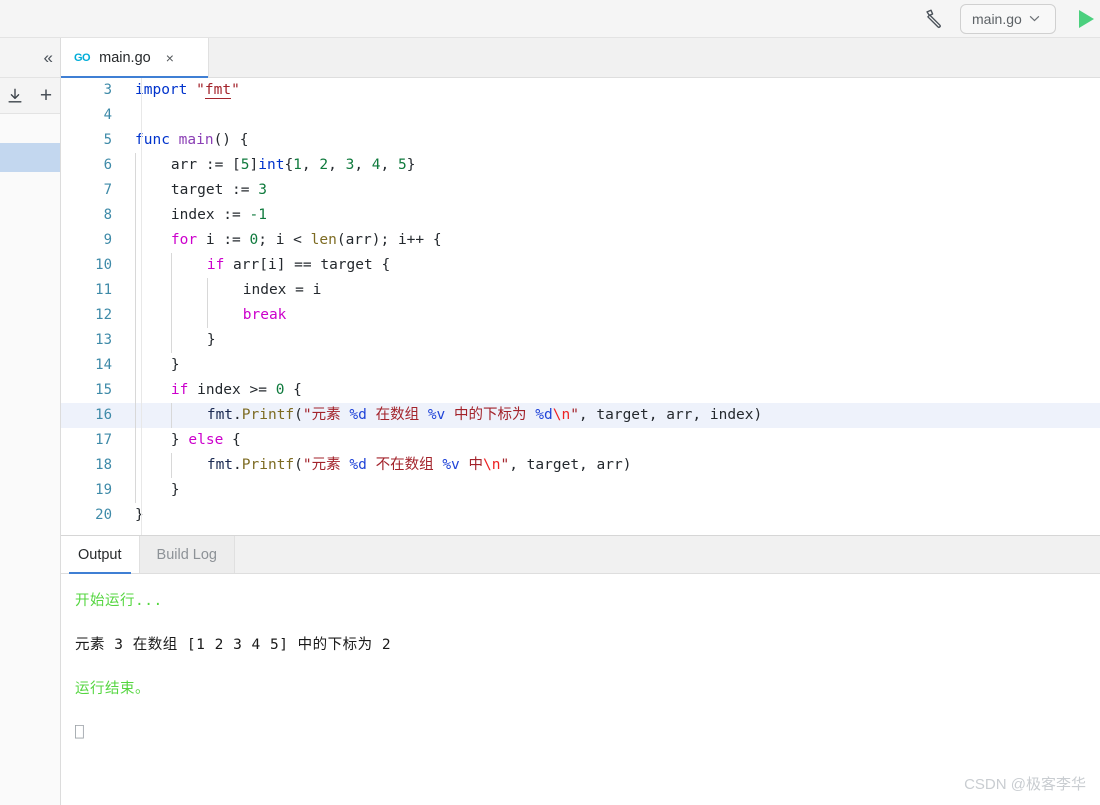 The image size is (1100, 805). What do you see at coordinates (580, 190) in the screenshot?
I see `code-line: 7 target := 3` at bounding box center [580, 190].